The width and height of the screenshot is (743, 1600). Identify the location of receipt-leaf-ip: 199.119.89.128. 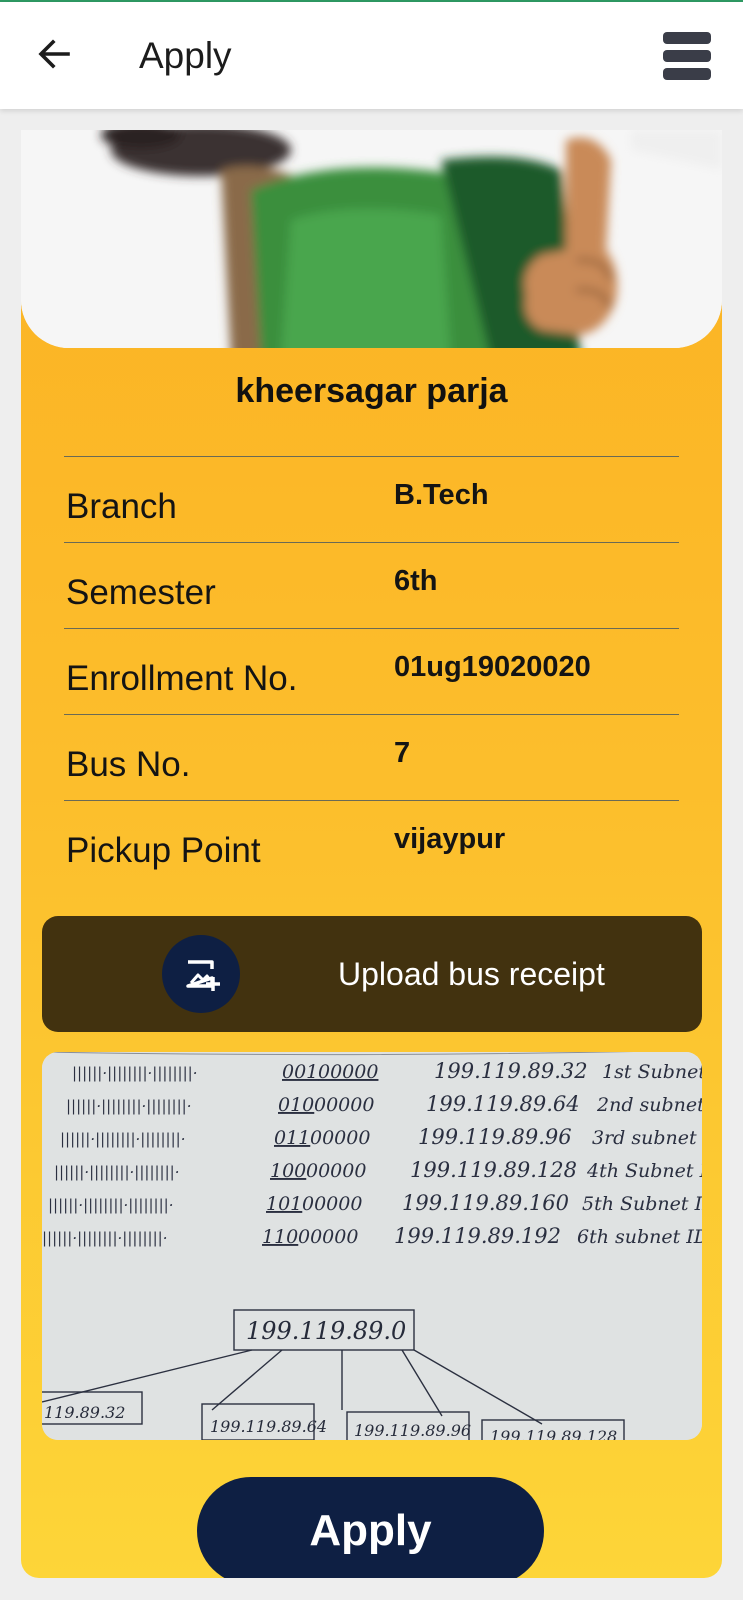
(553, 1433).